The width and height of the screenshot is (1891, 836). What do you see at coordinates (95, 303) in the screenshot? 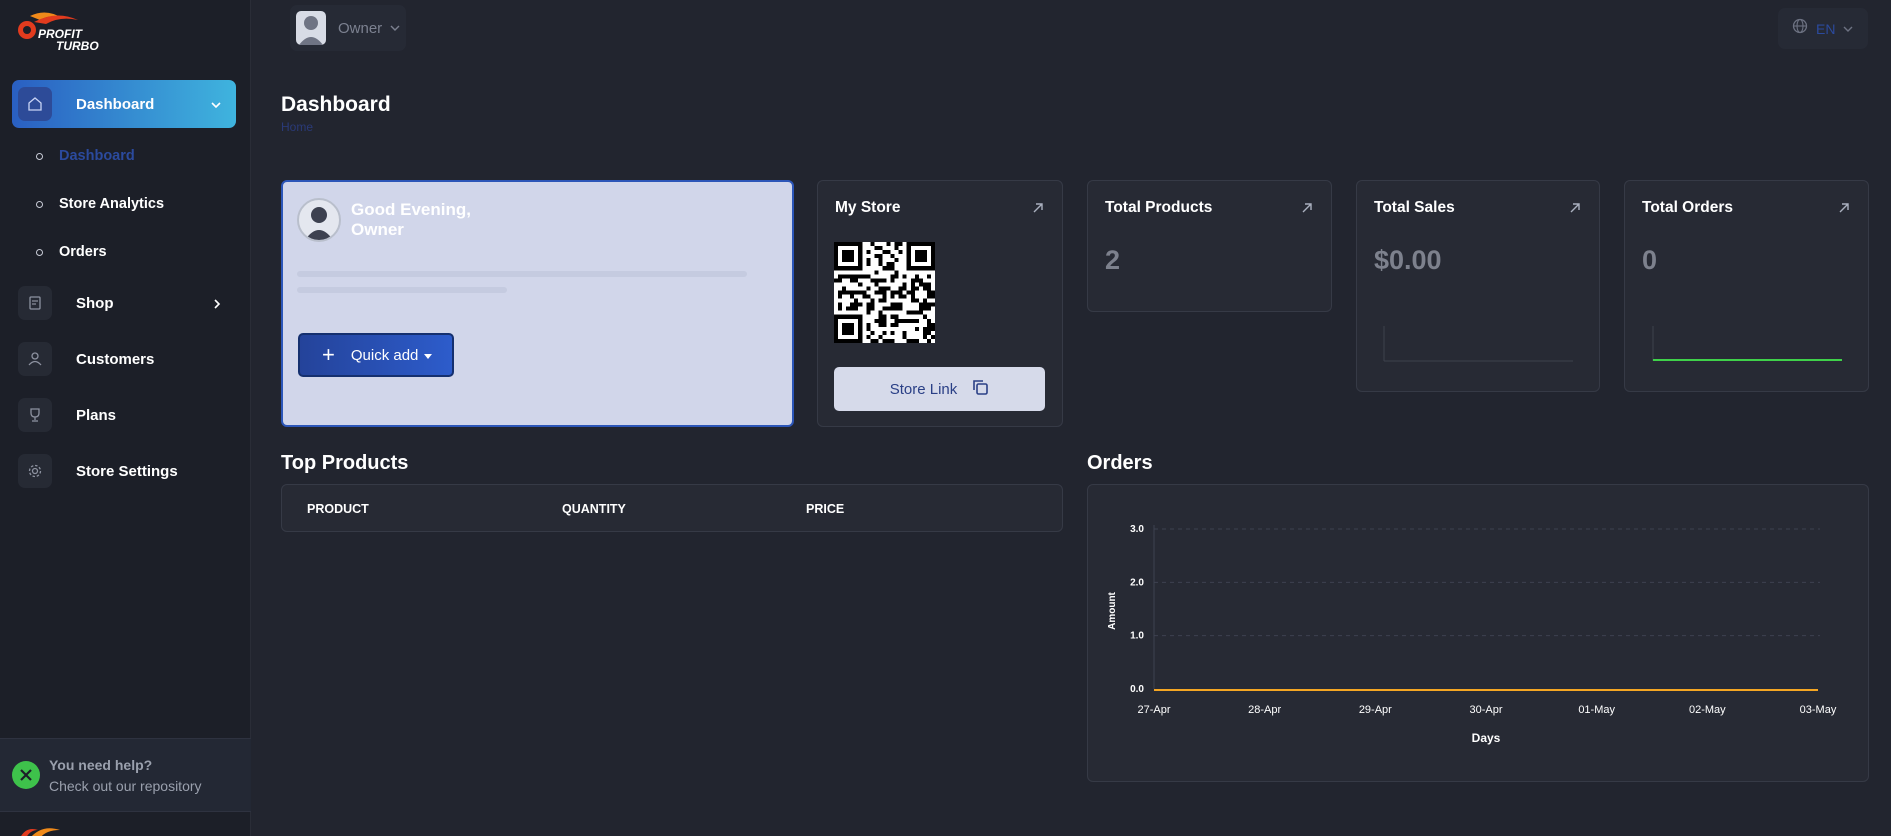
I see `sidebar-item-label: Shop` at bounding box center [95, 303].